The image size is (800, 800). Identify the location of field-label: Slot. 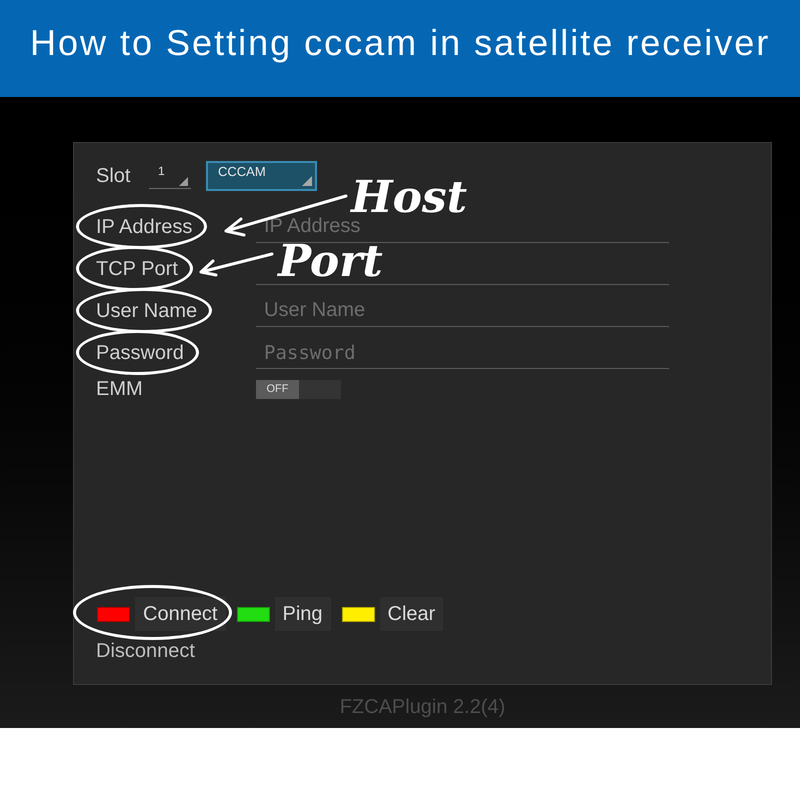
(114, 176).